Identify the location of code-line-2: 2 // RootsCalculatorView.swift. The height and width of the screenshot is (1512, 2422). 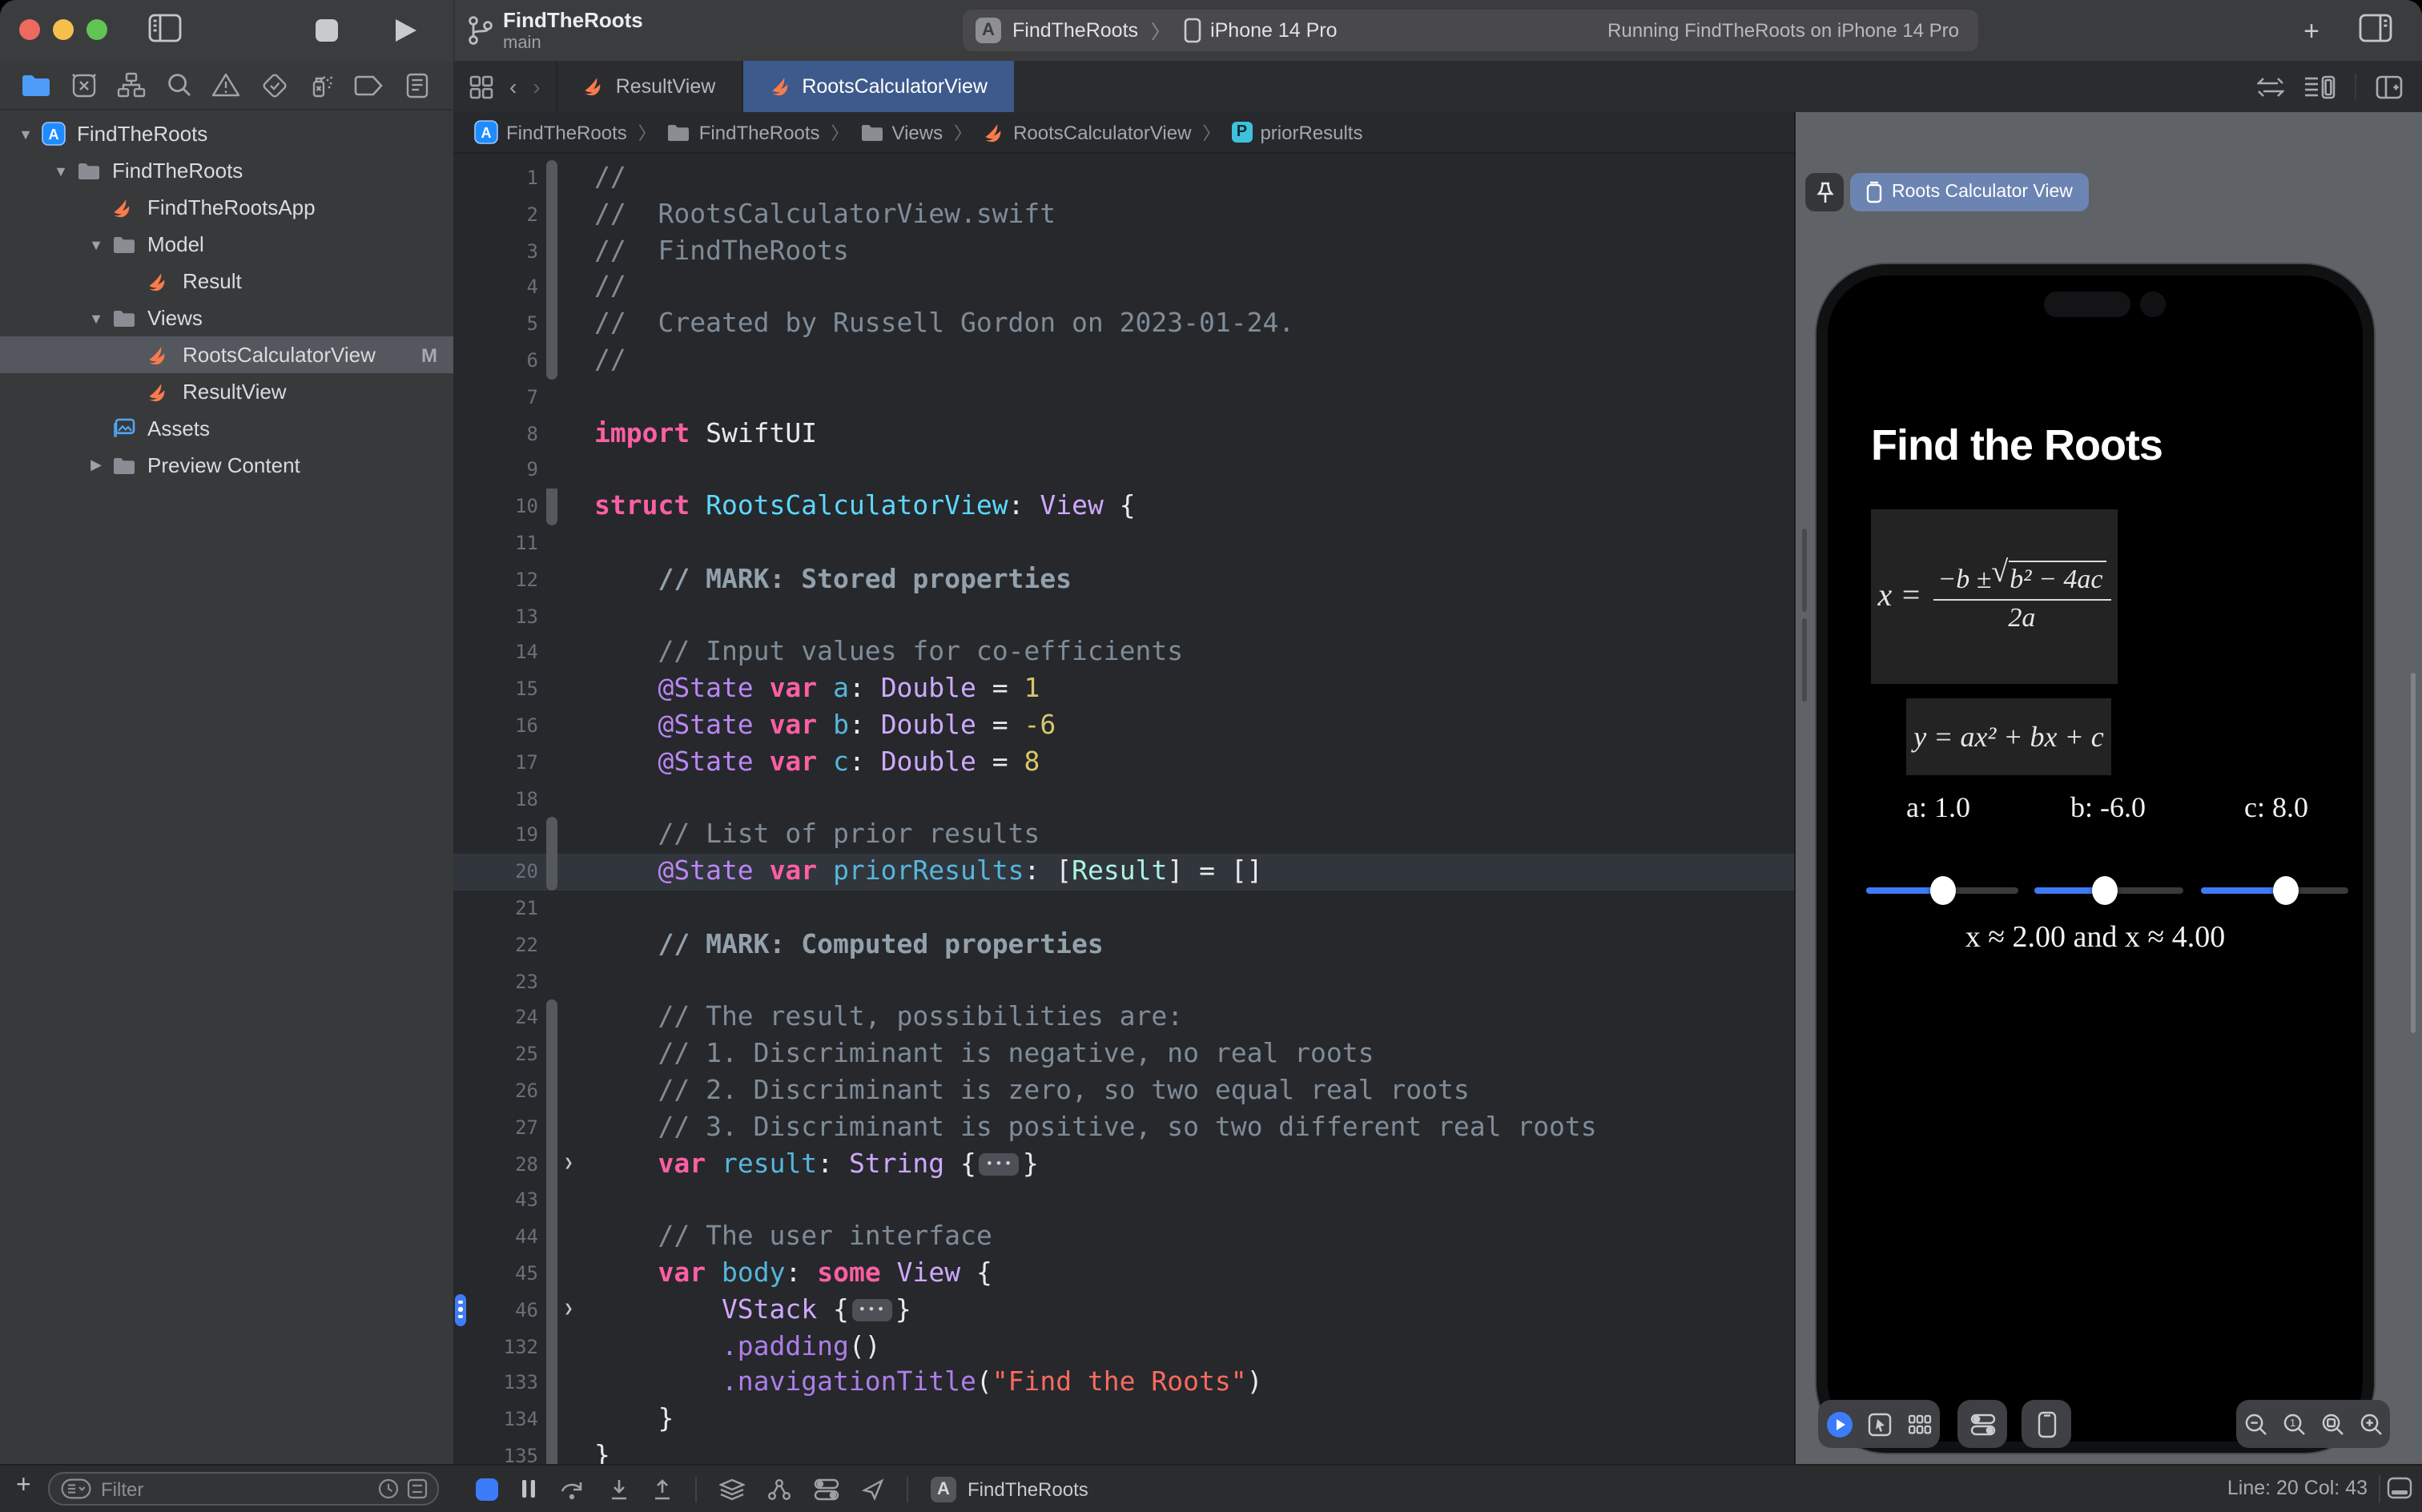
(1124, 215).